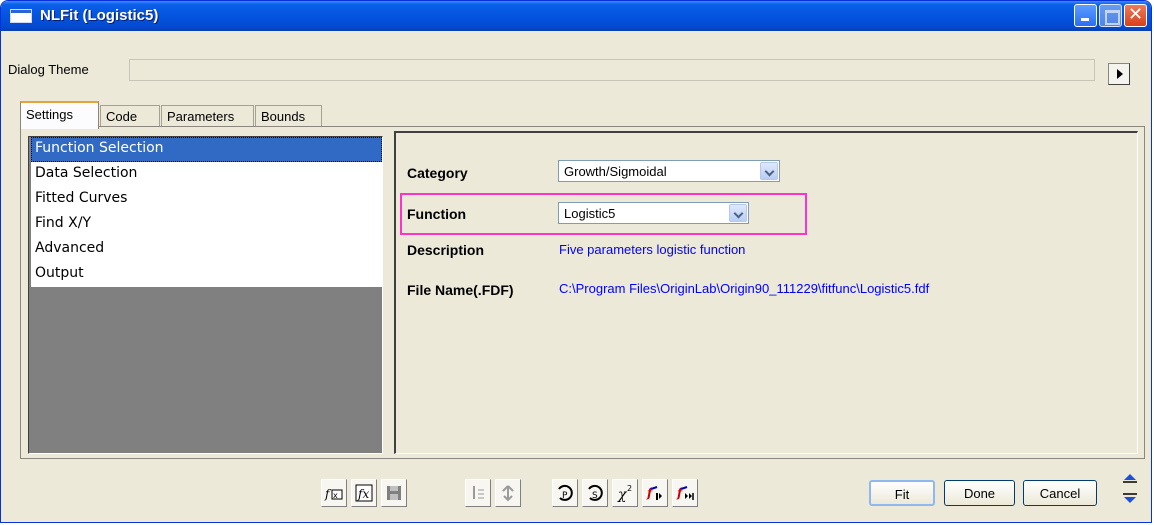 The image size is (1154, 525). Describe the element at coordinates (206, 174) in the screenshot. I see `nav-item-data-selection: Data Selection` at that location.